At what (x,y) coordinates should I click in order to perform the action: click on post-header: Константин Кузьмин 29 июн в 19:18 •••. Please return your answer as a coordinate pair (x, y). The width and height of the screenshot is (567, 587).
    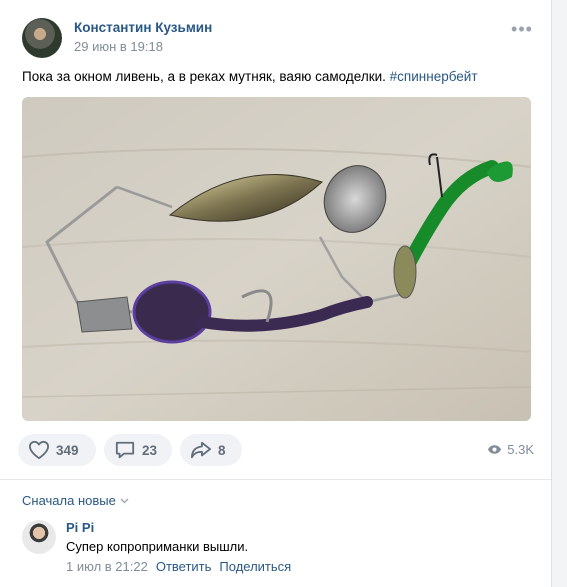
    Looking at the image, I should click on (282, 38).